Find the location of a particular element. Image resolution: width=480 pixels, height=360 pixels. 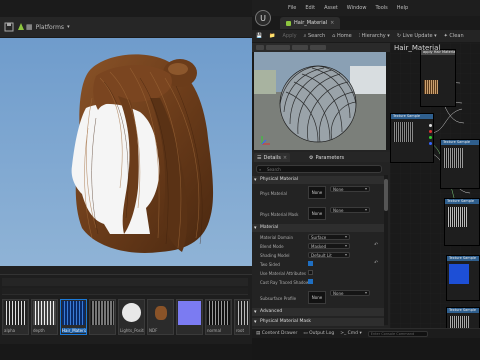

hierarchy-button: ⫶ Hierarchy ▾ is located at coordinates (374, 36).